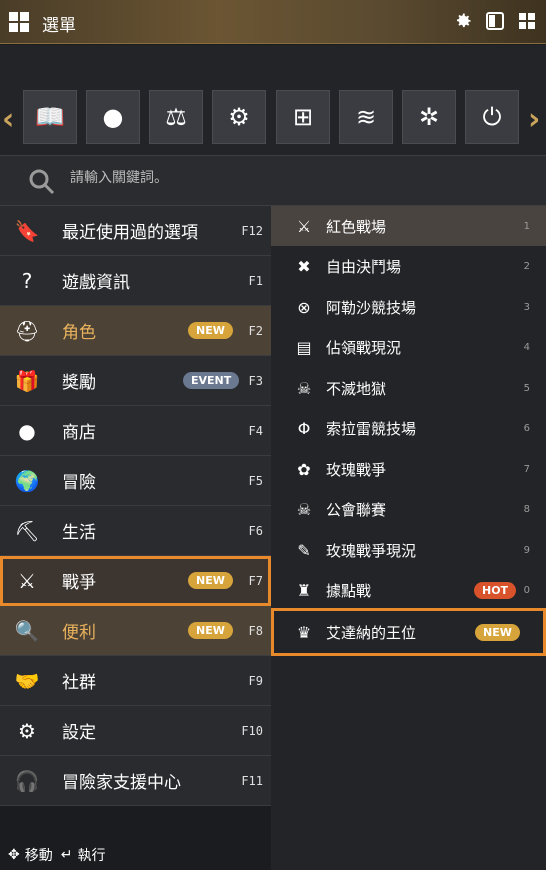  I want to click on gear-icon: ⚙, so click(27, 730).